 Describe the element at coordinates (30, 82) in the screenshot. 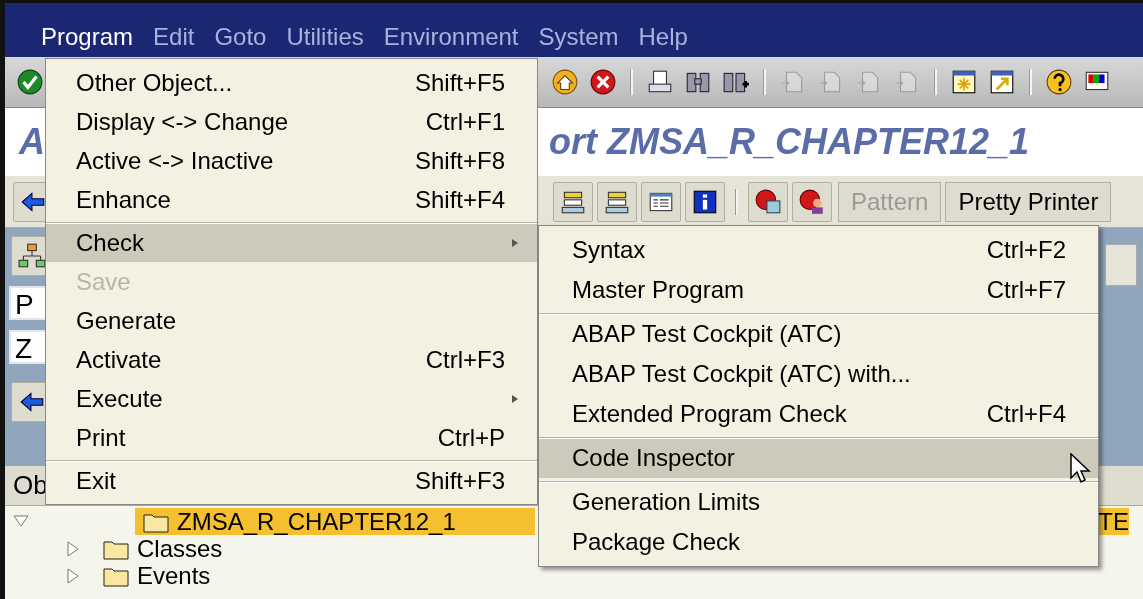

I see `check-icon` at that location.